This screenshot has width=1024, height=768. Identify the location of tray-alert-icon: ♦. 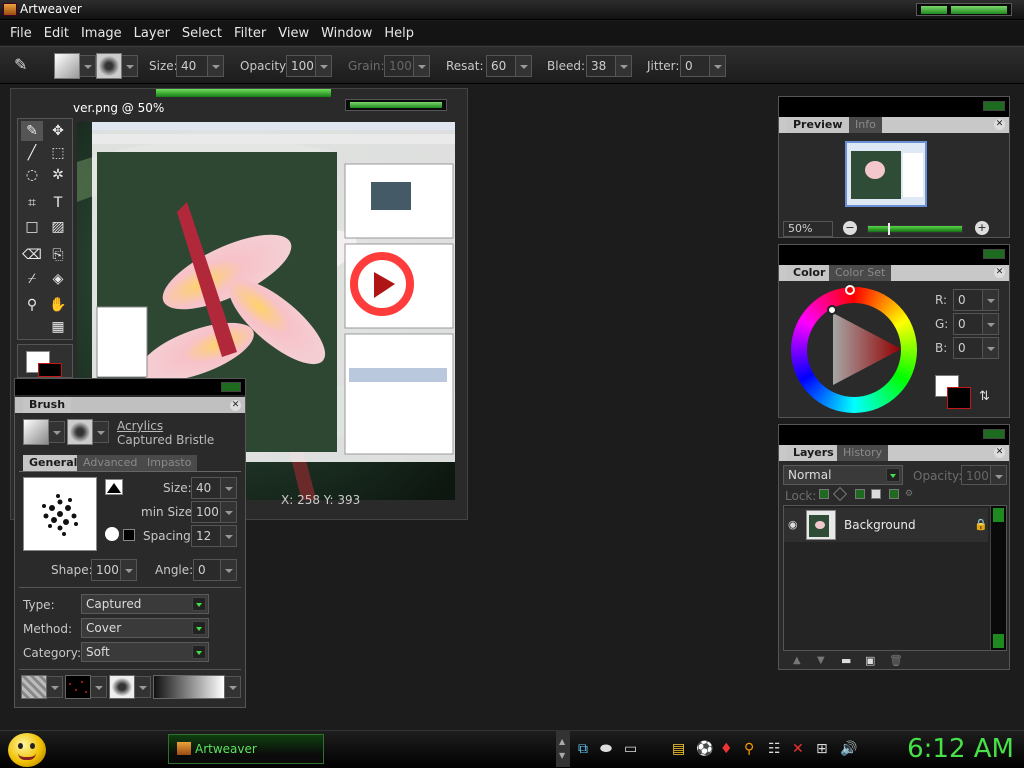
(726, 749).